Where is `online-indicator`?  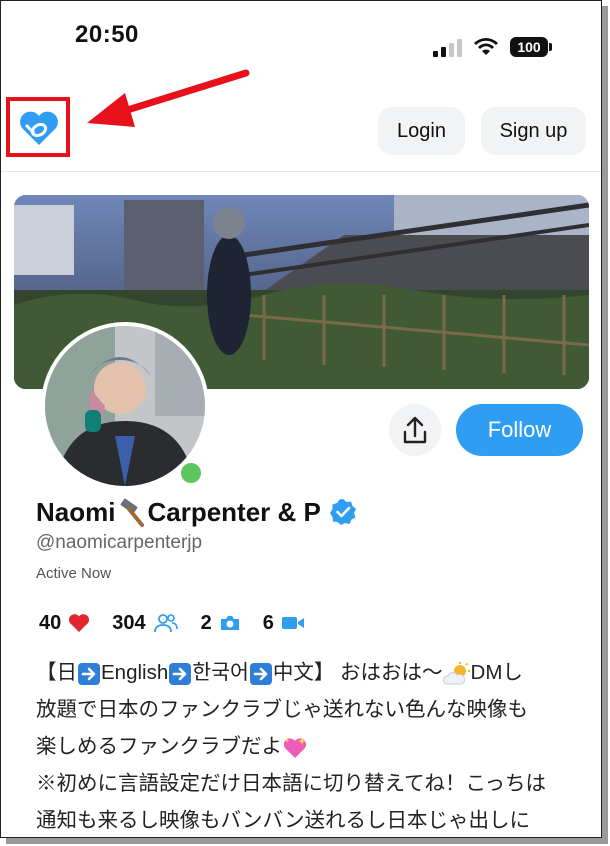 online-indicator is located at coordinates (191, 473).